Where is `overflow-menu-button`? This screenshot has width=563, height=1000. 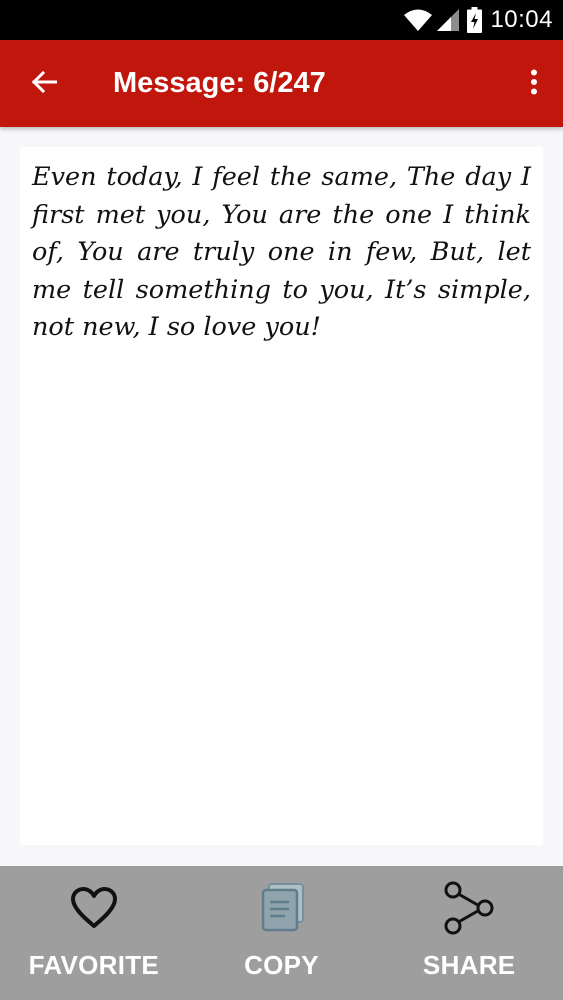 overflow-menu-button is located at coordinates (534, 84).